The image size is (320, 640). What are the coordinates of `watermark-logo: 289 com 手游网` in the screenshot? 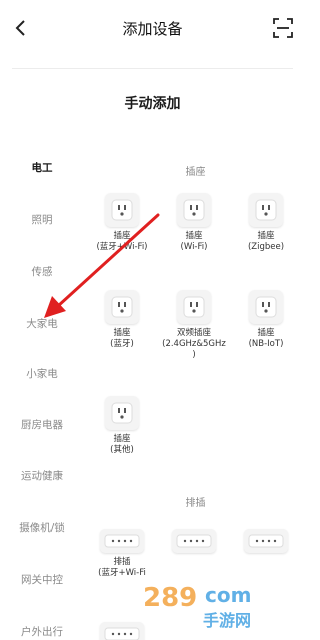 It's located at (197, 606).